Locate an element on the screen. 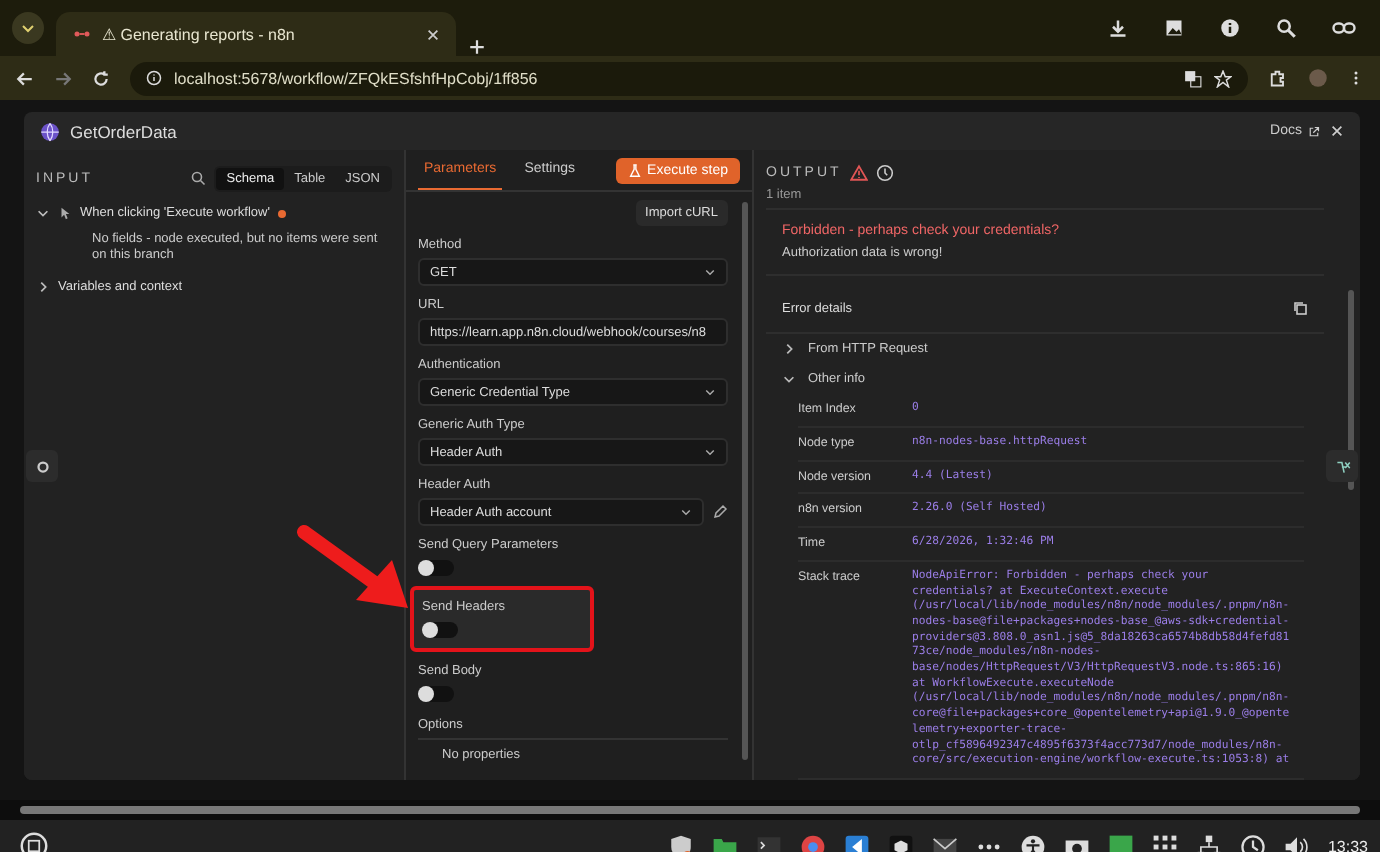  address-bar: localhost:5678/workflow/ZFQkESfshfHpCobj/1ff856 is located at coordinates (689, 78).